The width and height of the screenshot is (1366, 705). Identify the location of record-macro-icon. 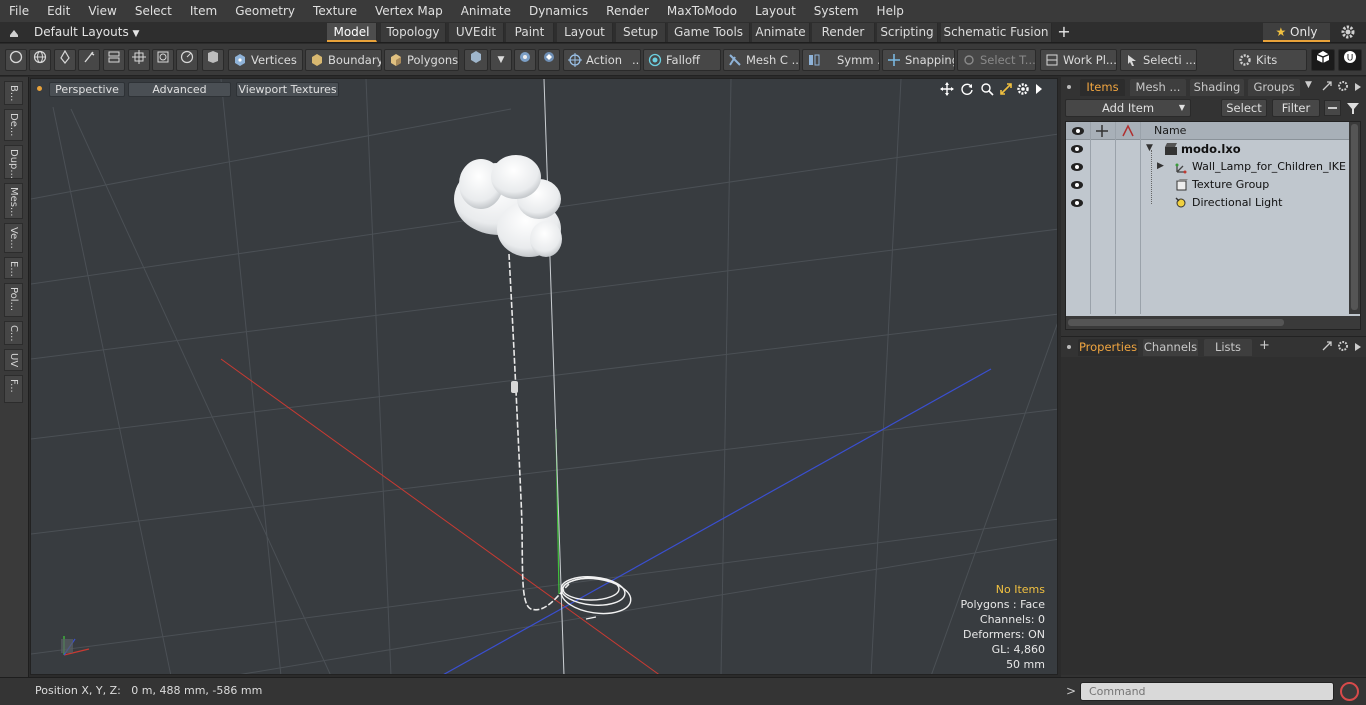
(1349, 691).